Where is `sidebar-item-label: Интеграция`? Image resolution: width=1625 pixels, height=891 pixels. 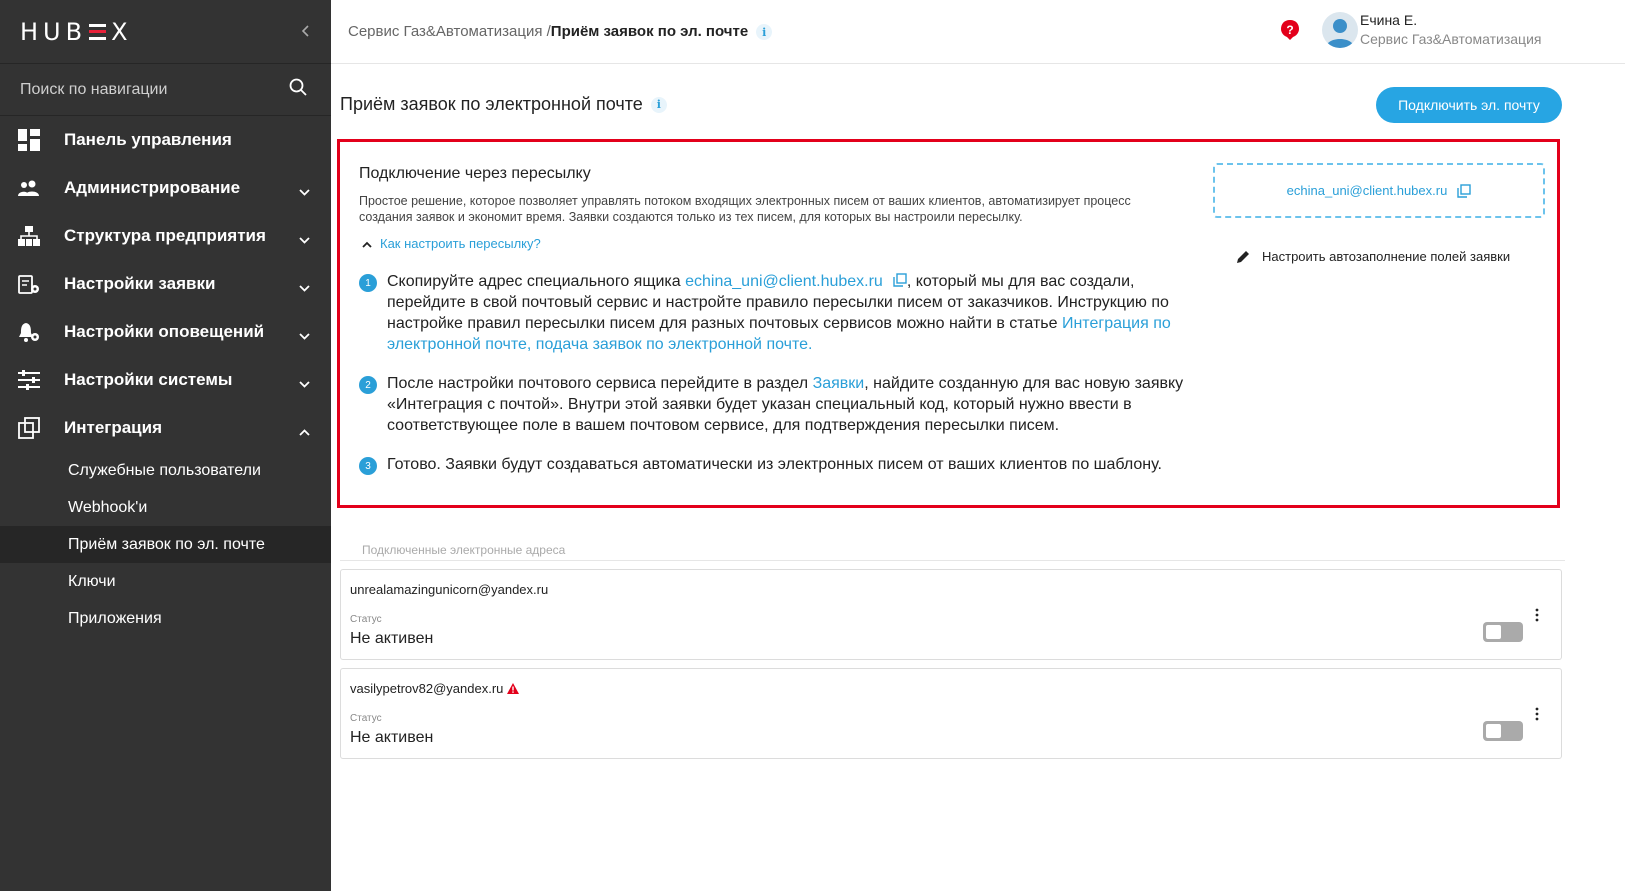
sidebar-item-label: Интеграция is located at coordinates (113, 427).